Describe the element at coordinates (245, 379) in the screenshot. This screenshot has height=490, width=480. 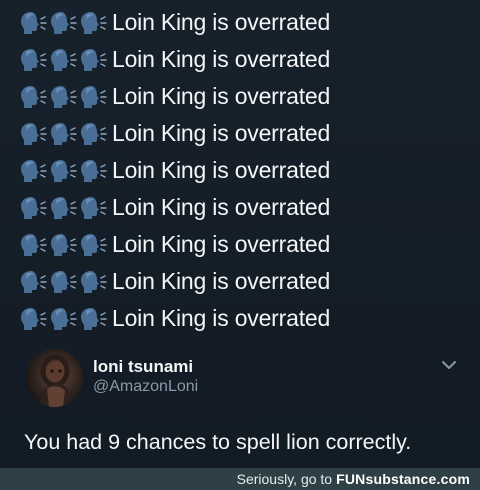
I see `reply-header: loni tsunami @AmazonLoni` at that location.